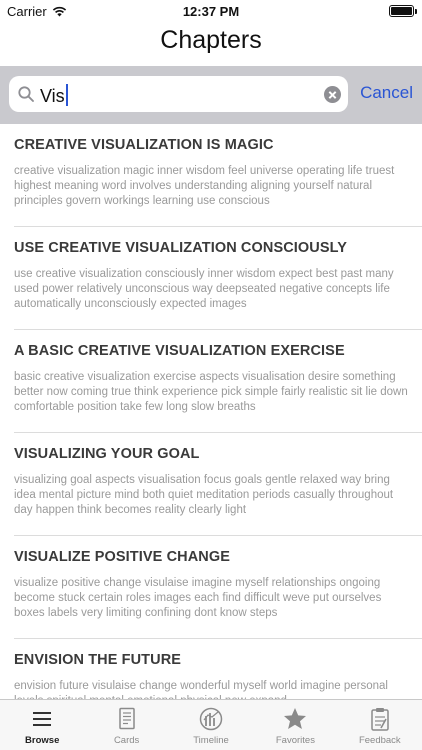  Describe the element at coordinates (179, 351) in the screenshot. I see `chapter-title: A BASIC CREATIVE VISUALIZATION EXERCISE` at that location.